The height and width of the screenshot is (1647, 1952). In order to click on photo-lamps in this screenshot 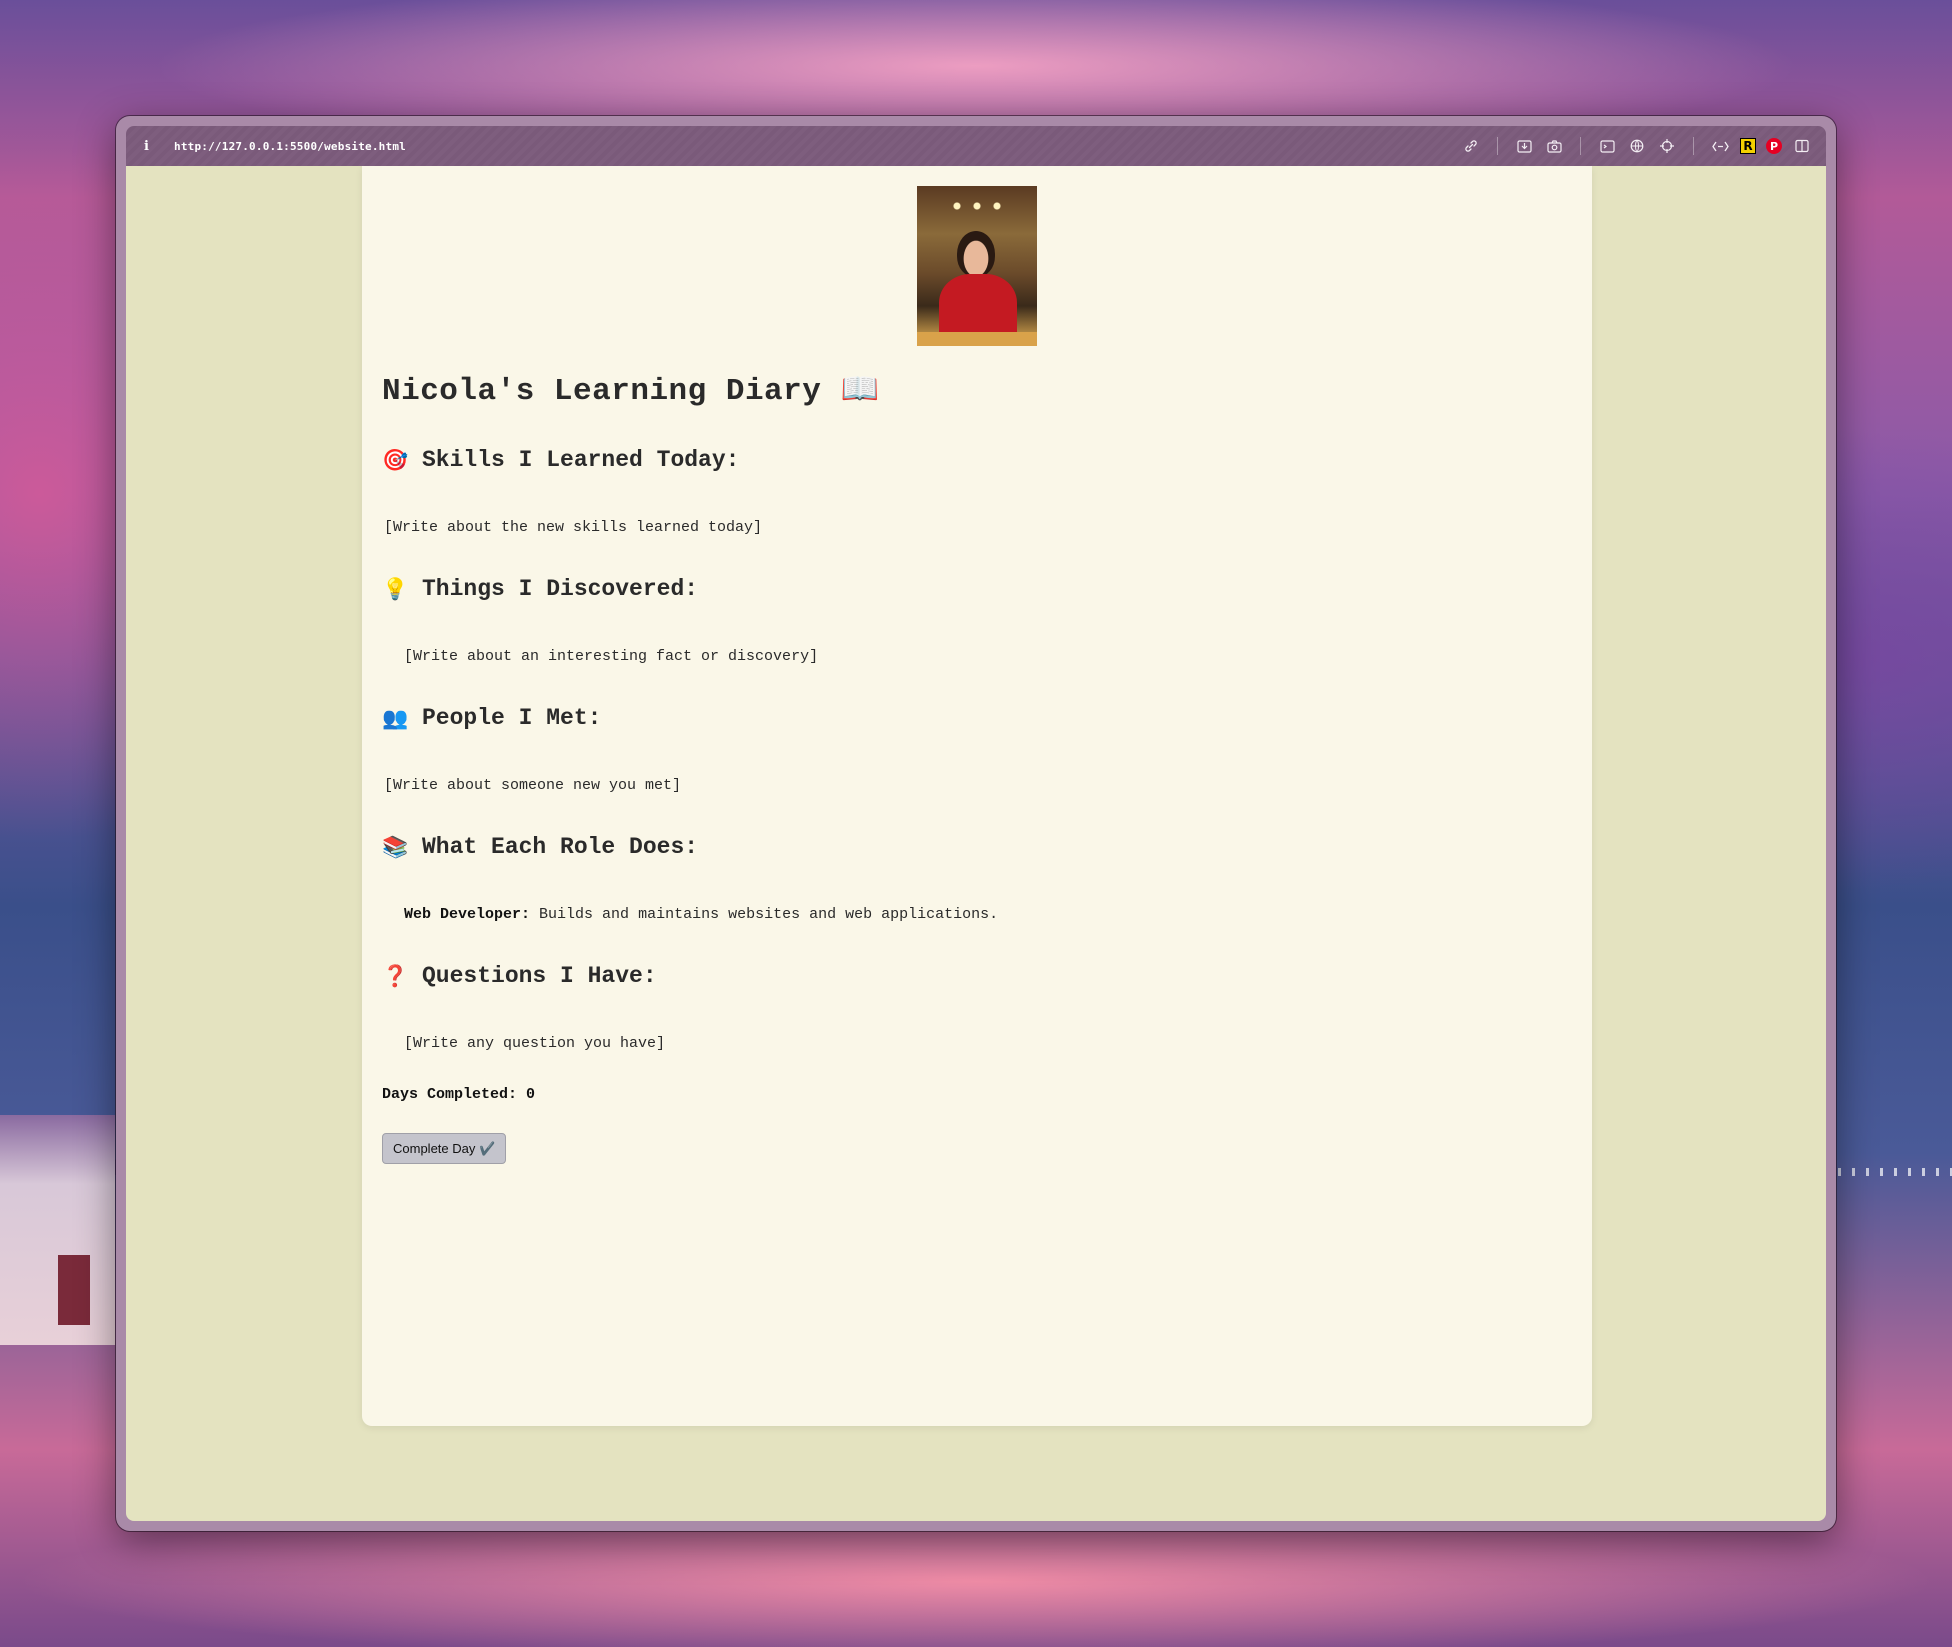, I will do `click(977, 206)`.